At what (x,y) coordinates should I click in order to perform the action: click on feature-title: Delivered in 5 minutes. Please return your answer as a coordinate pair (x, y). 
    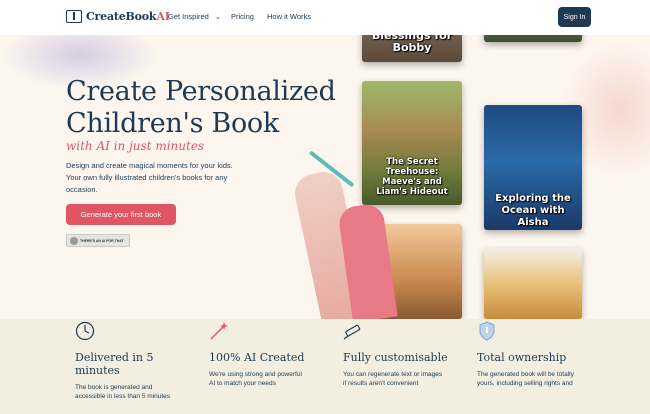
    Looking at the image, I should click on (114, 364).